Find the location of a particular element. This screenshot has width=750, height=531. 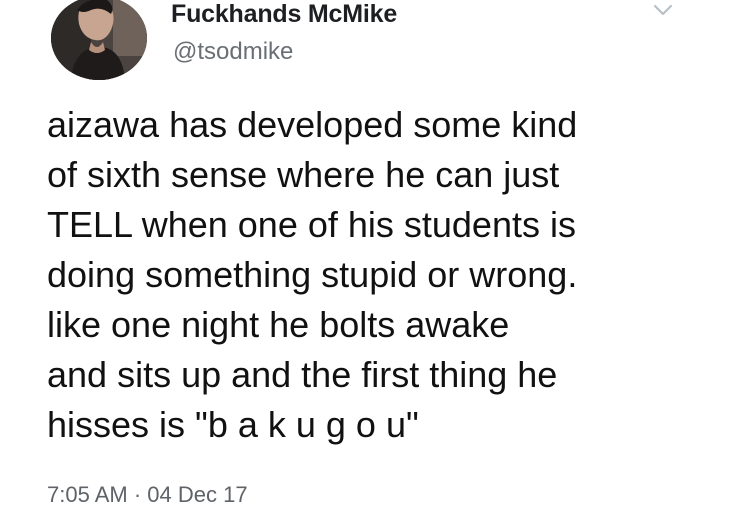

tweet-text-line: TELL when one of his students is is located at coordinates (311, 224).